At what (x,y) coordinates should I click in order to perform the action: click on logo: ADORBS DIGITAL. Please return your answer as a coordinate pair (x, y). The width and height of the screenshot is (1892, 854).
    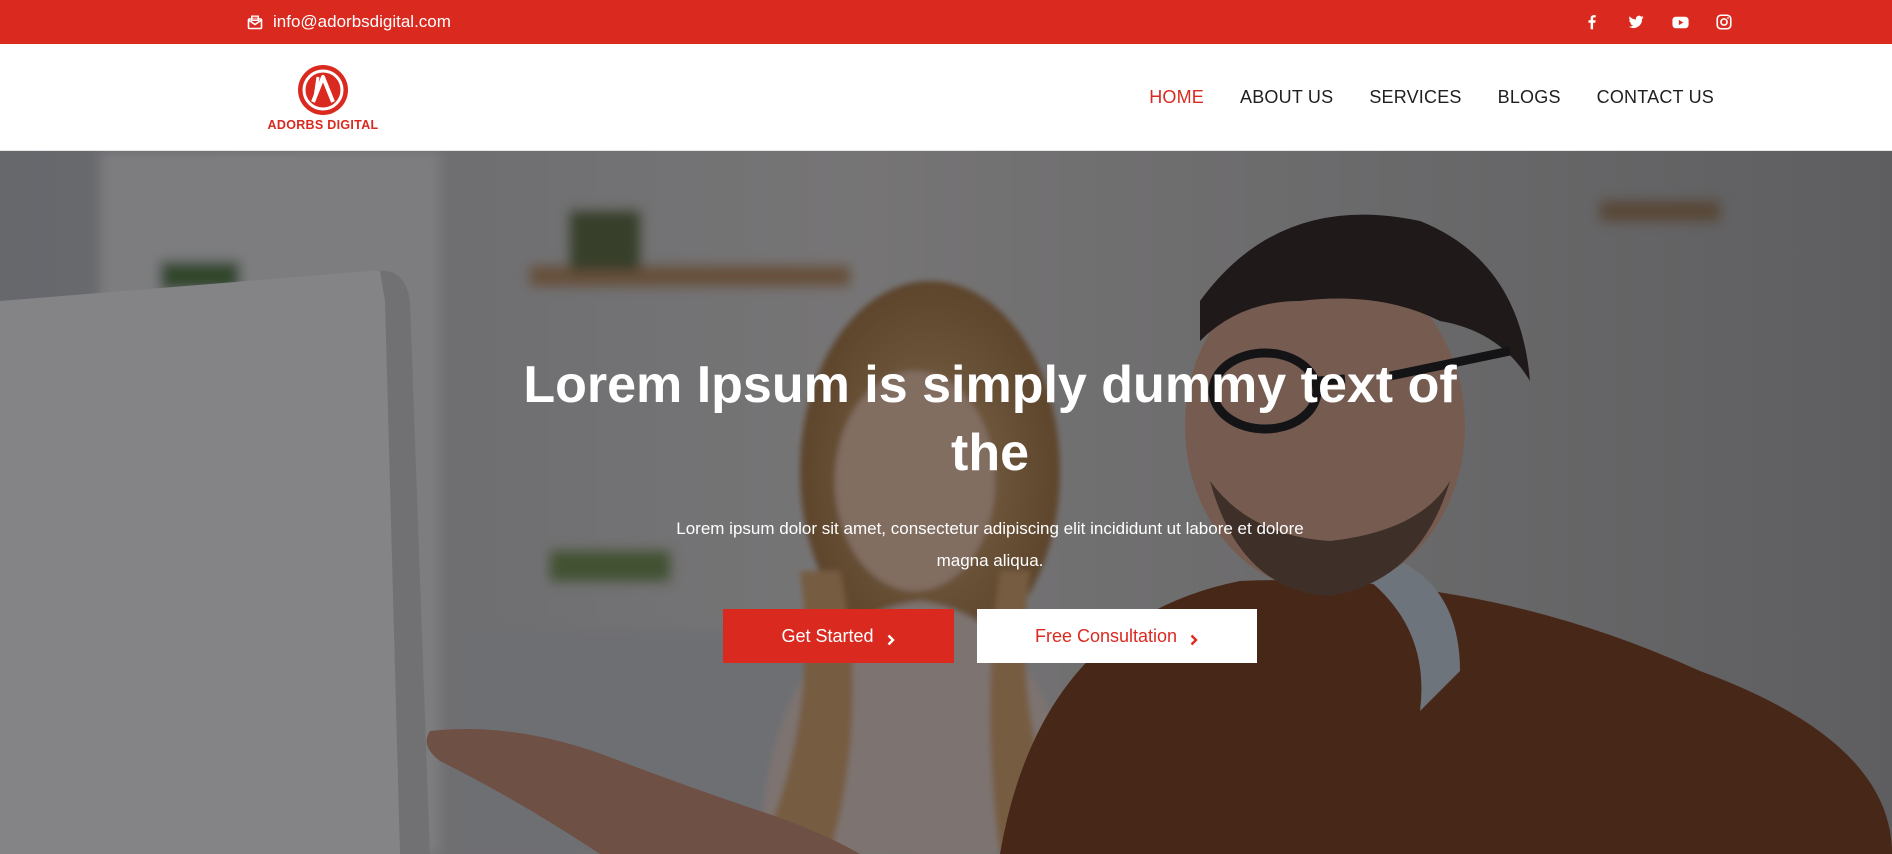
    Looking at the image, I should click on (323, 99).